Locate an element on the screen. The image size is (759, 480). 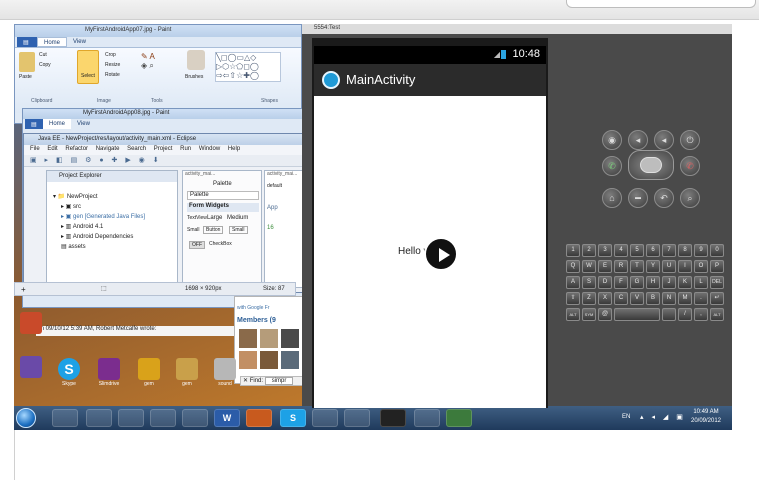
key-alt-right: ALT is located at coordinates (717, 314).